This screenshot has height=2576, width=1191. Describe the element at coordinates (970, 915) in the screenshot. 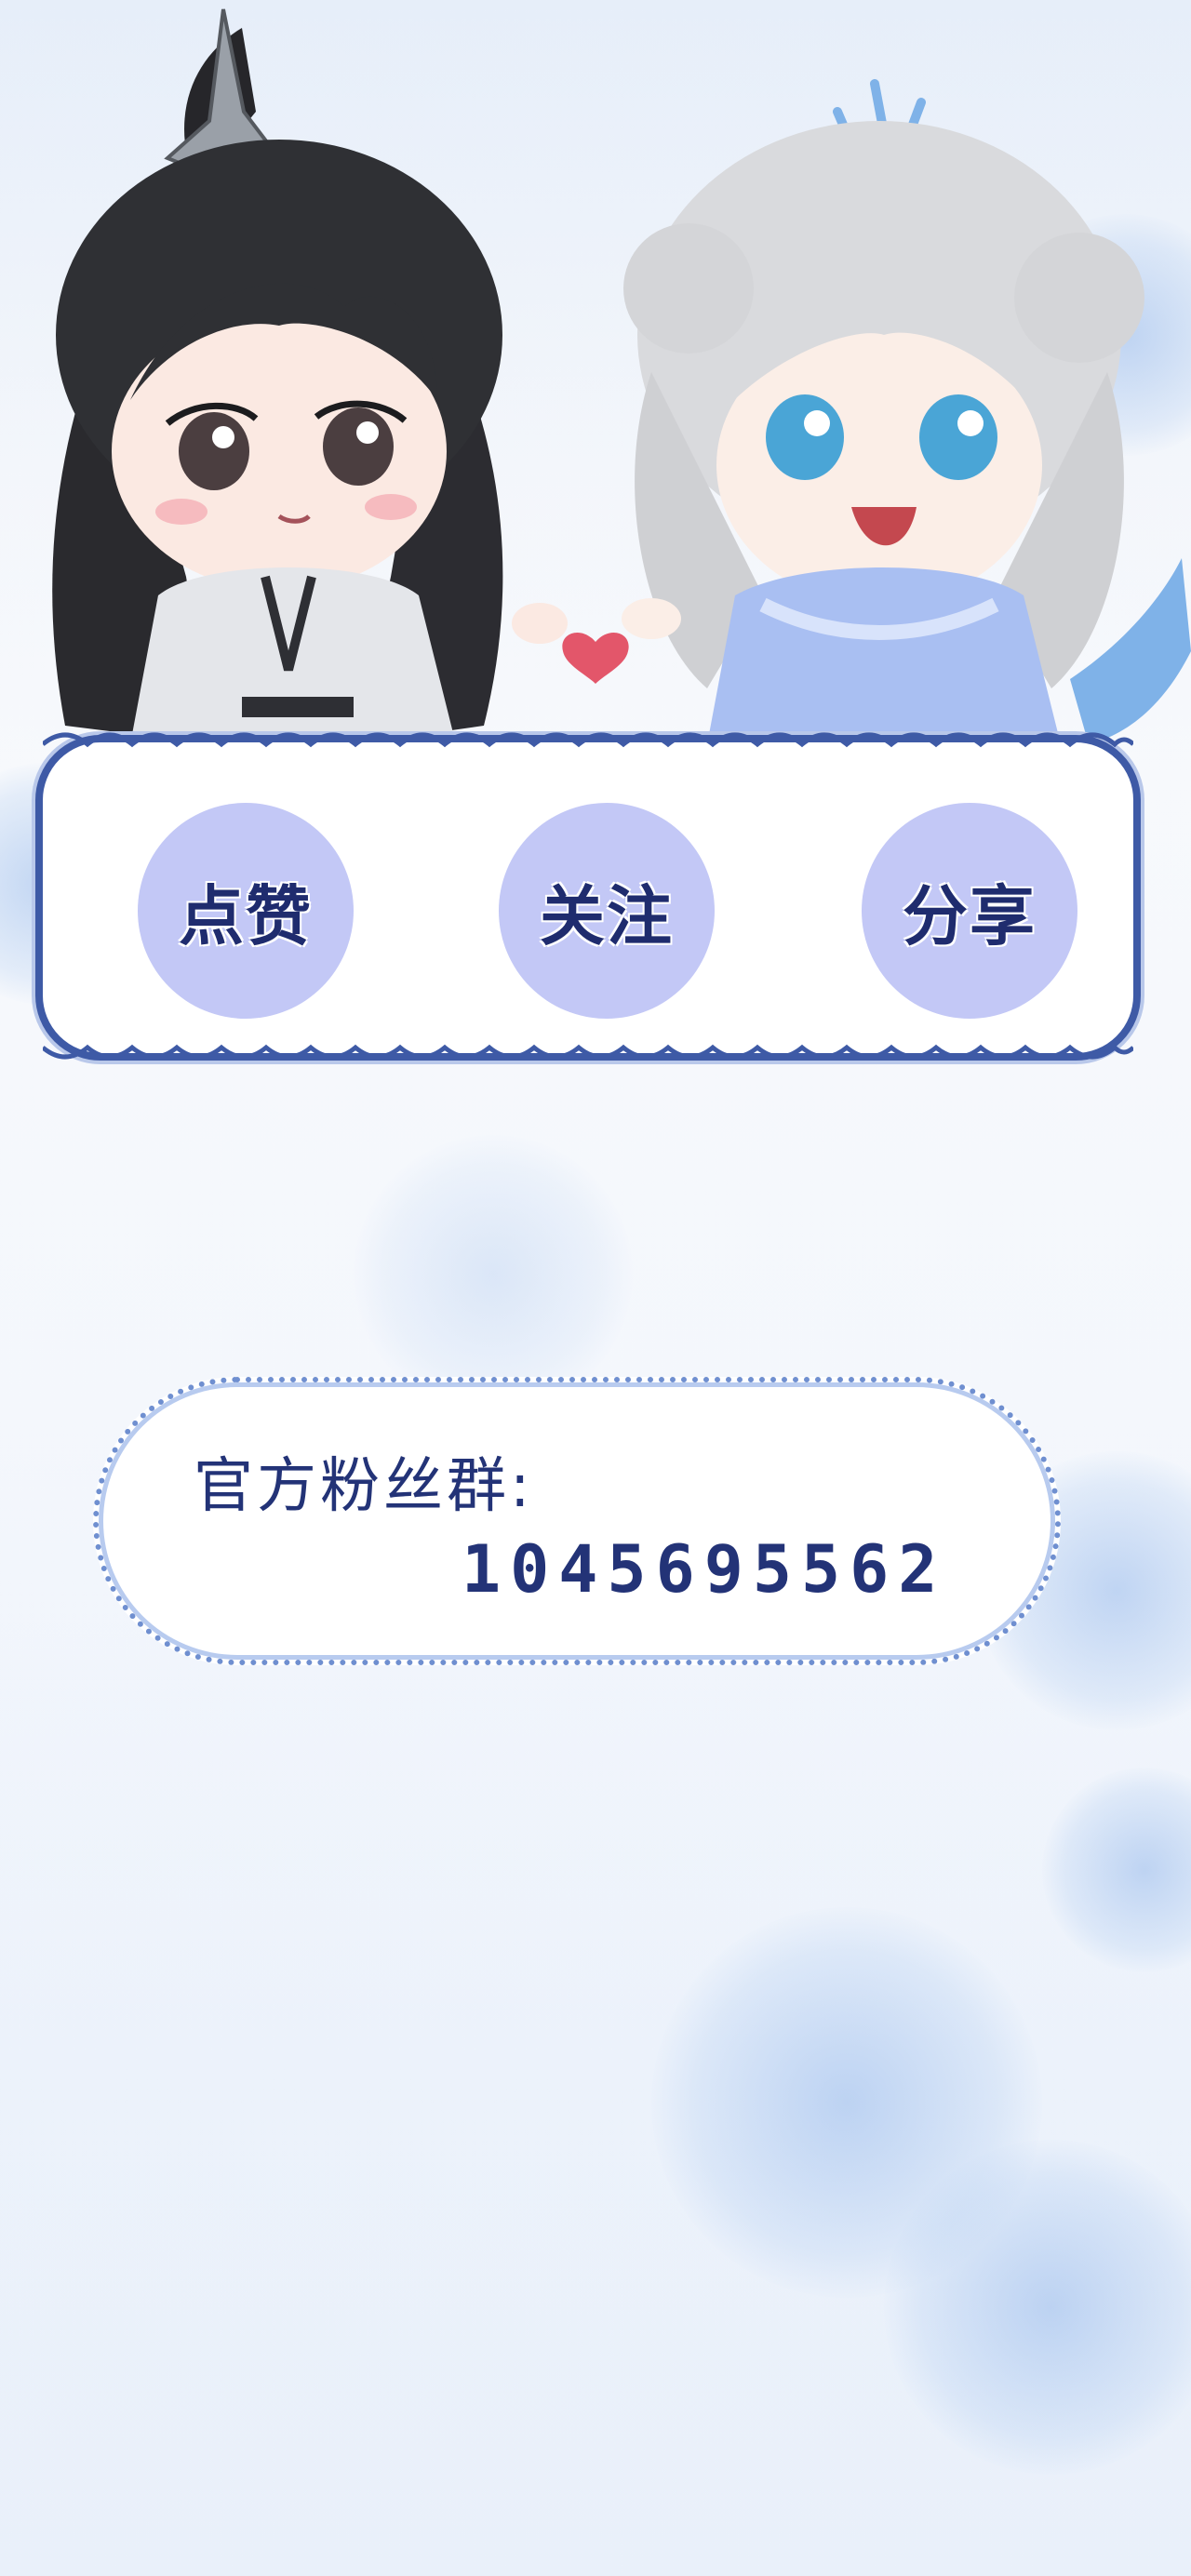

I see `share-button-label: 分享` at that location.